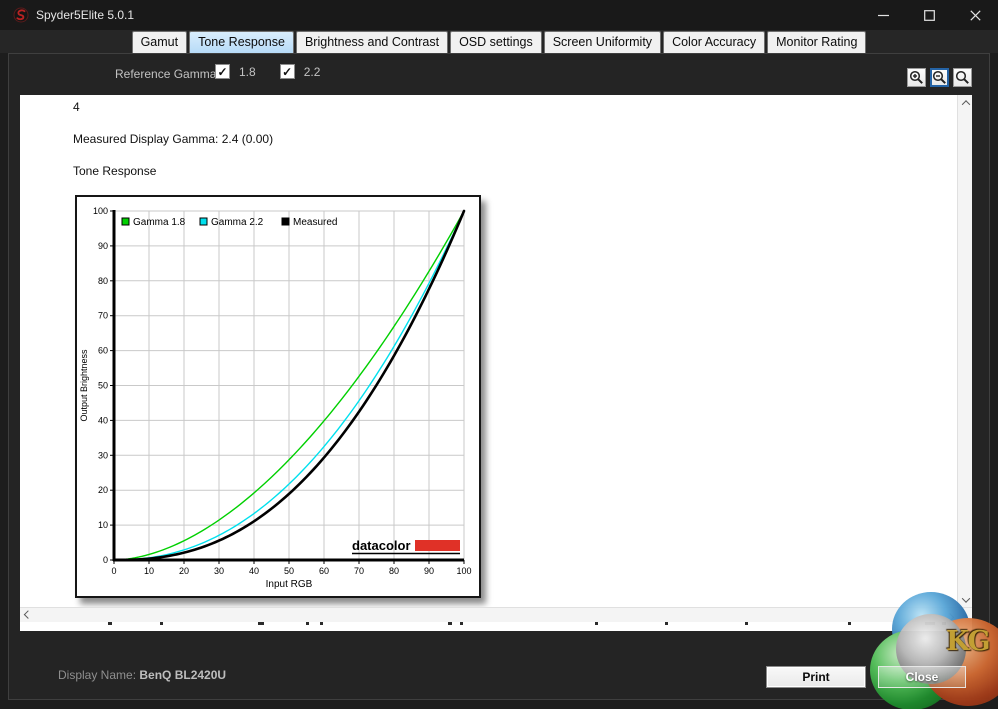  What do you see at coordinates (499, 15) in the screenshot?
I see `titlebar: Spyder5Elite 5.0.1` at bounding box center [499, 15].